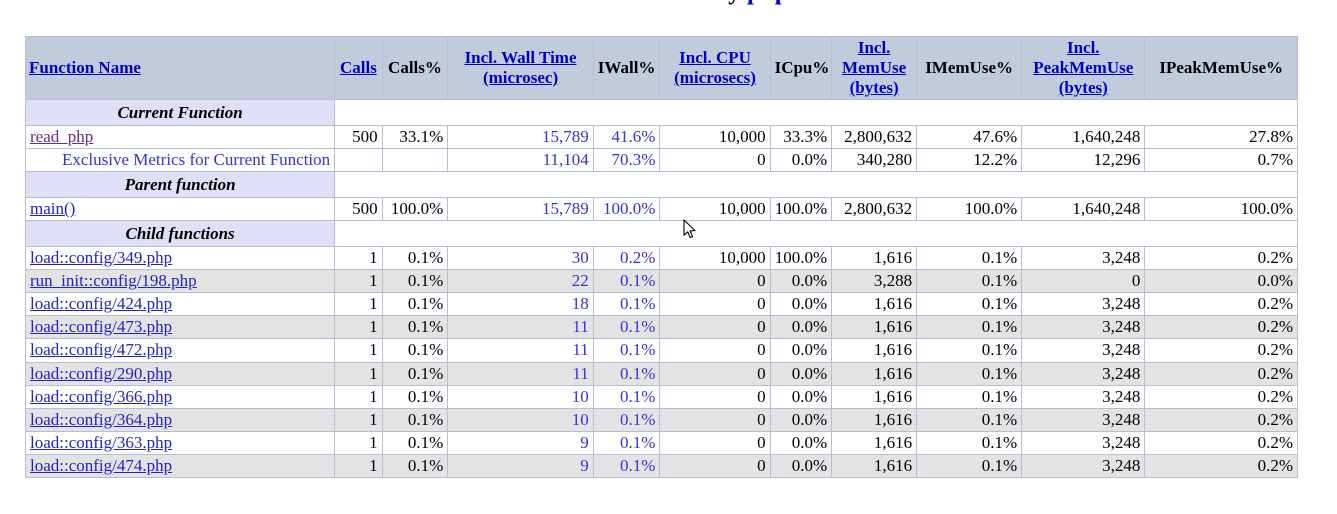 The height and width of the screenshot is (514, 1337). Describe the element at coordinates (101, 465) in the screenshot. I see `function-name-link: load::config/474.php` at that location.